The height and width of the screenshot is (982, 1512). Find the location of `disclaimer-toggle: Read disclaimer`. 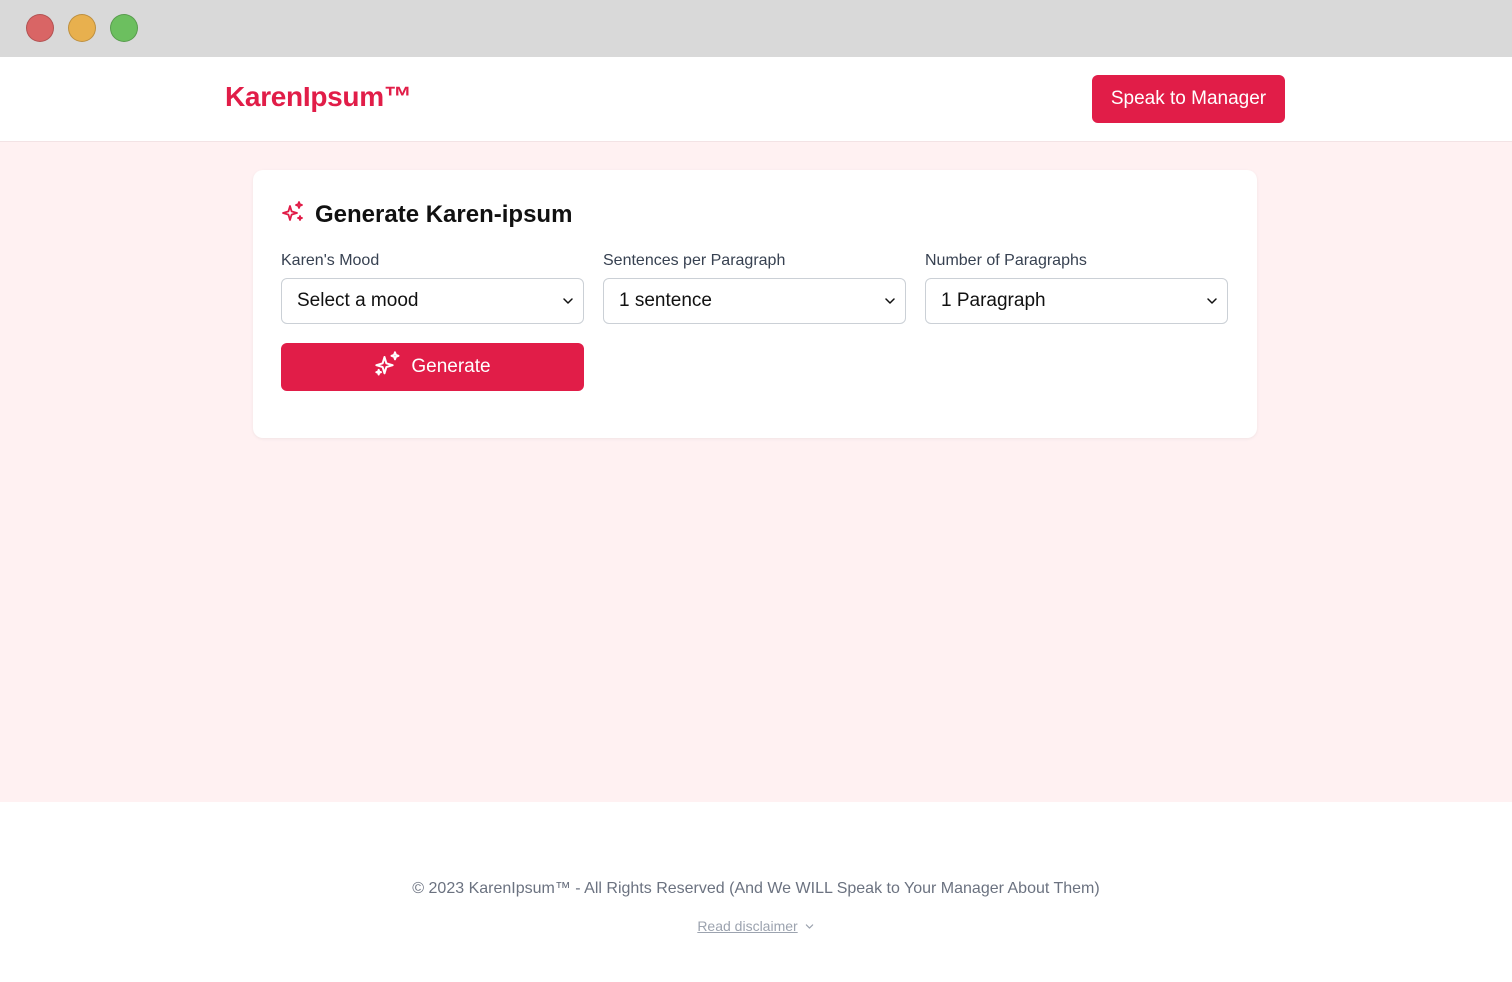

disclaimer-toggle: Read disclaimer is located at coordinates (756, 926).